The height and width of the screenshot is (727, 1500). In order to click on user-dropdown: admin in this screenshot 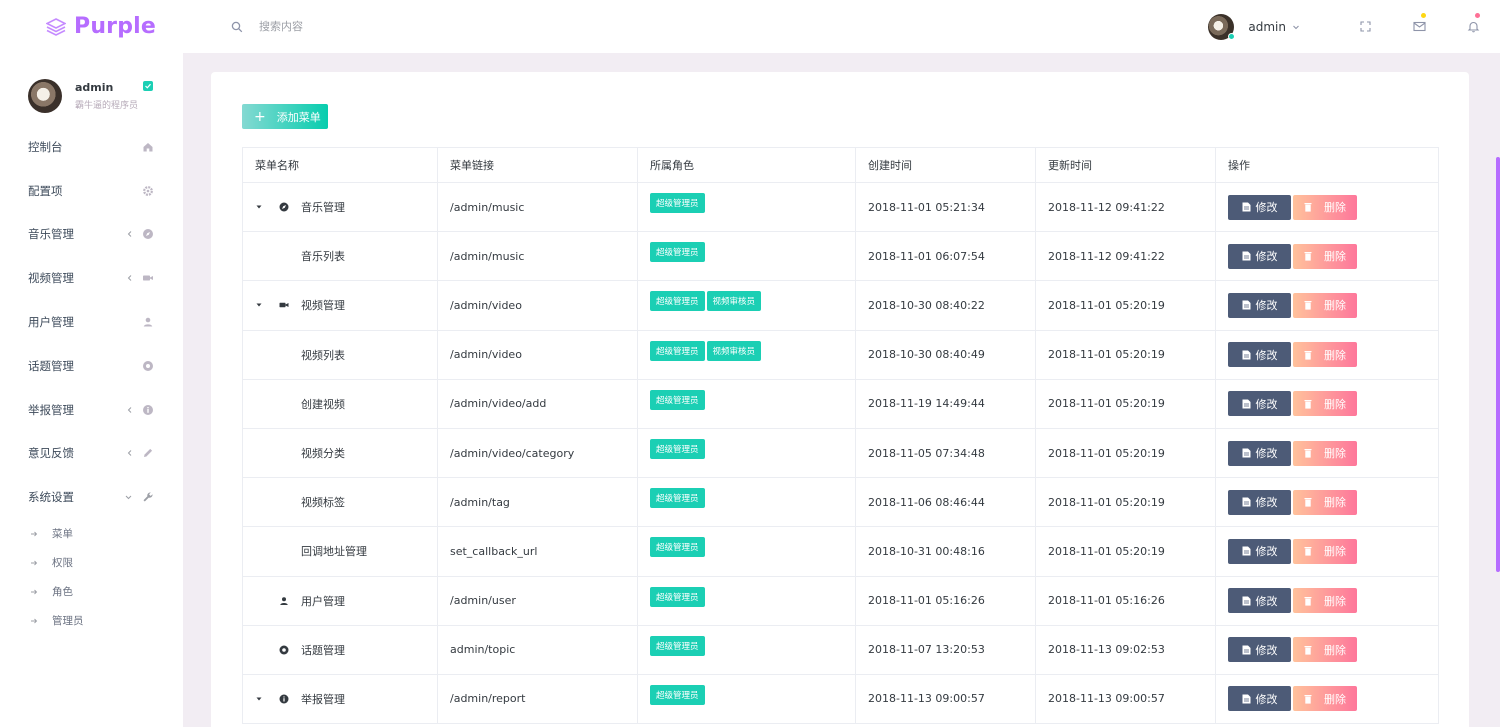, I will do `click(1254, 26)`.